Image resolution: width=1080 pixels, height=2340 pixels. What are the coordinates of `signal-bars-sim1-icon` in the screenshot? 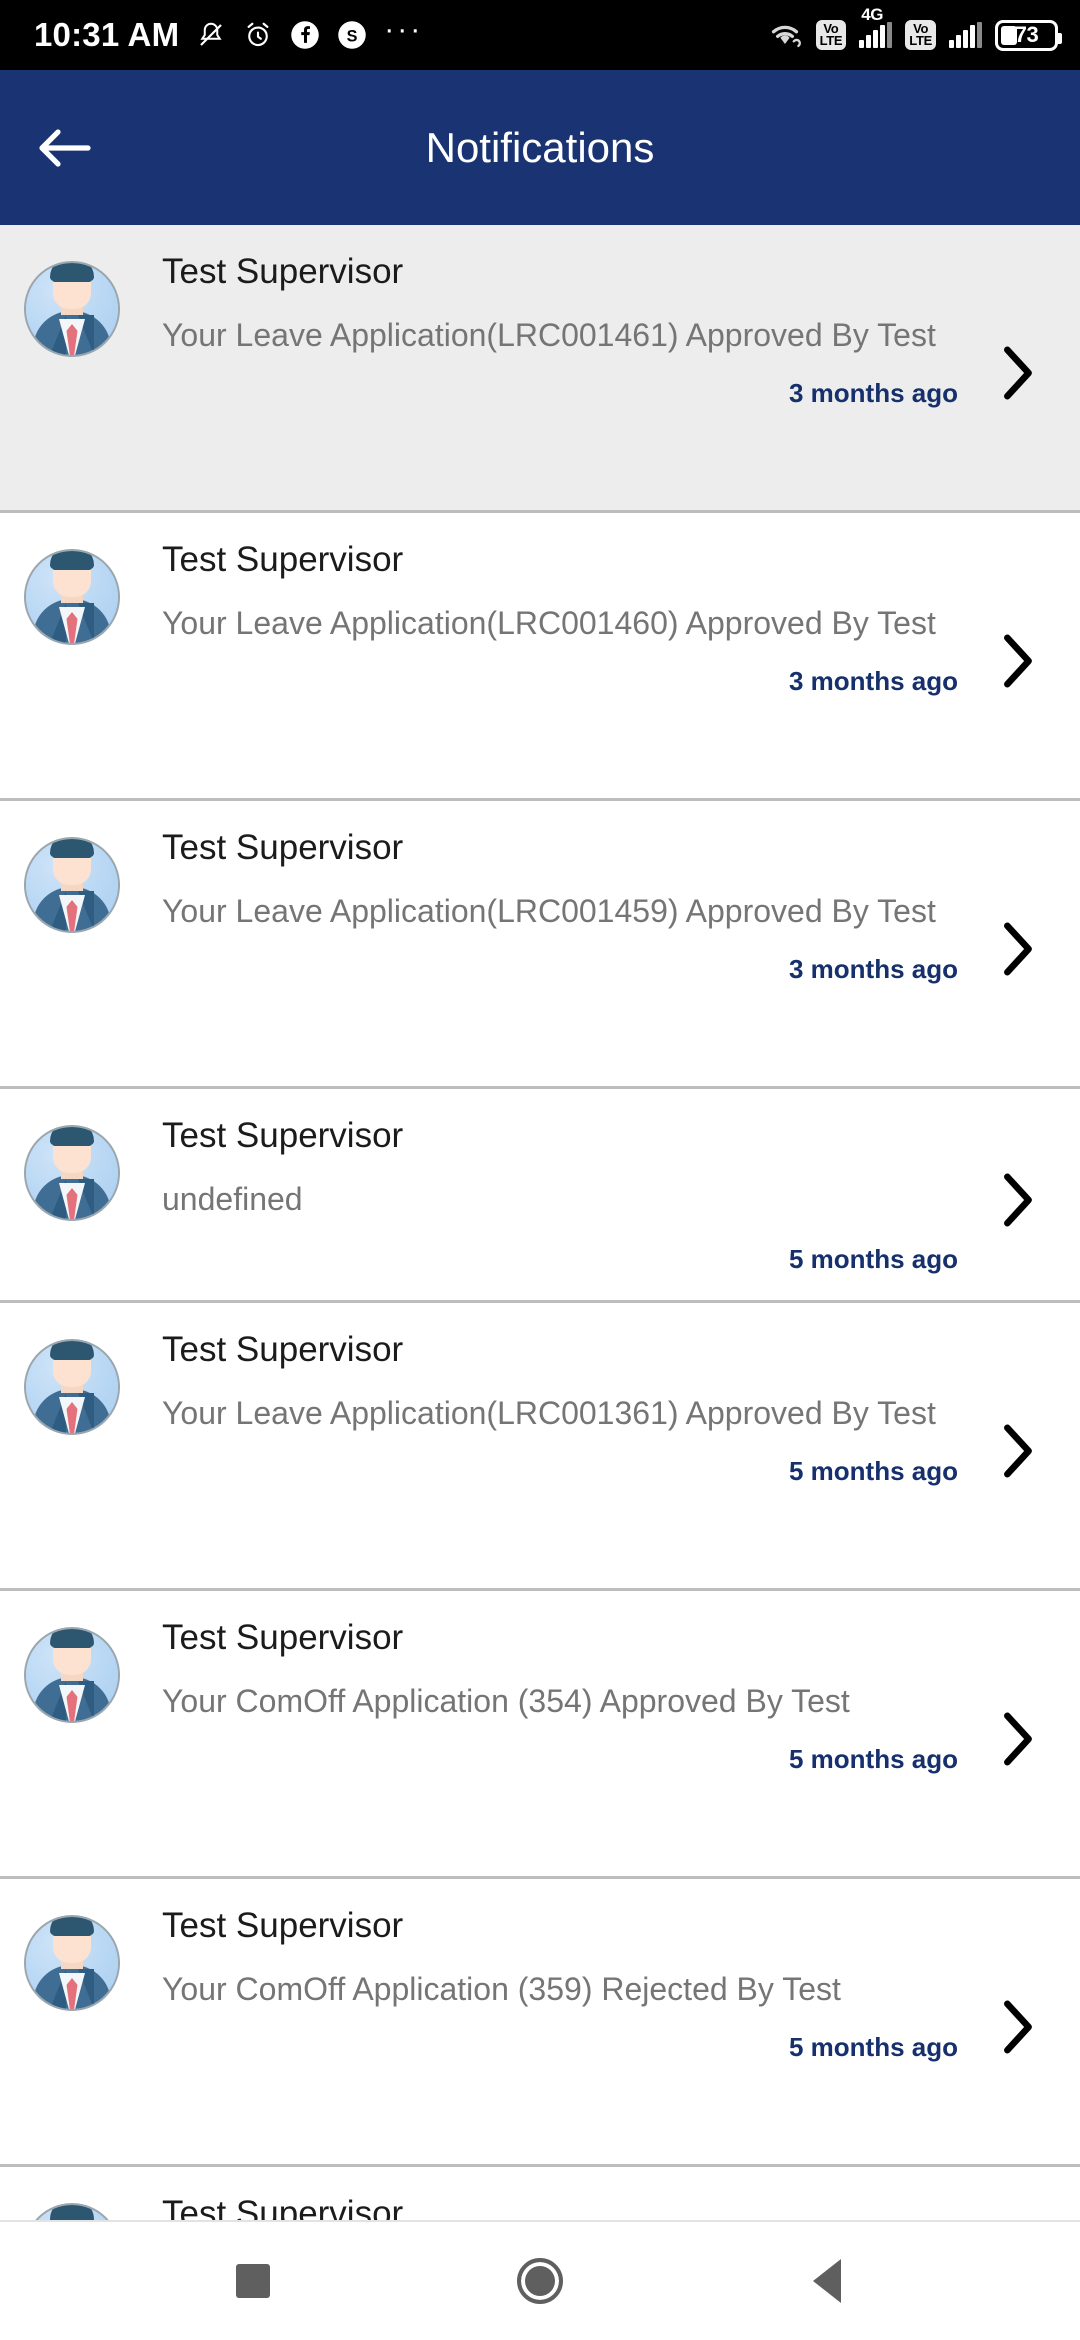 It's located at (876, 35).